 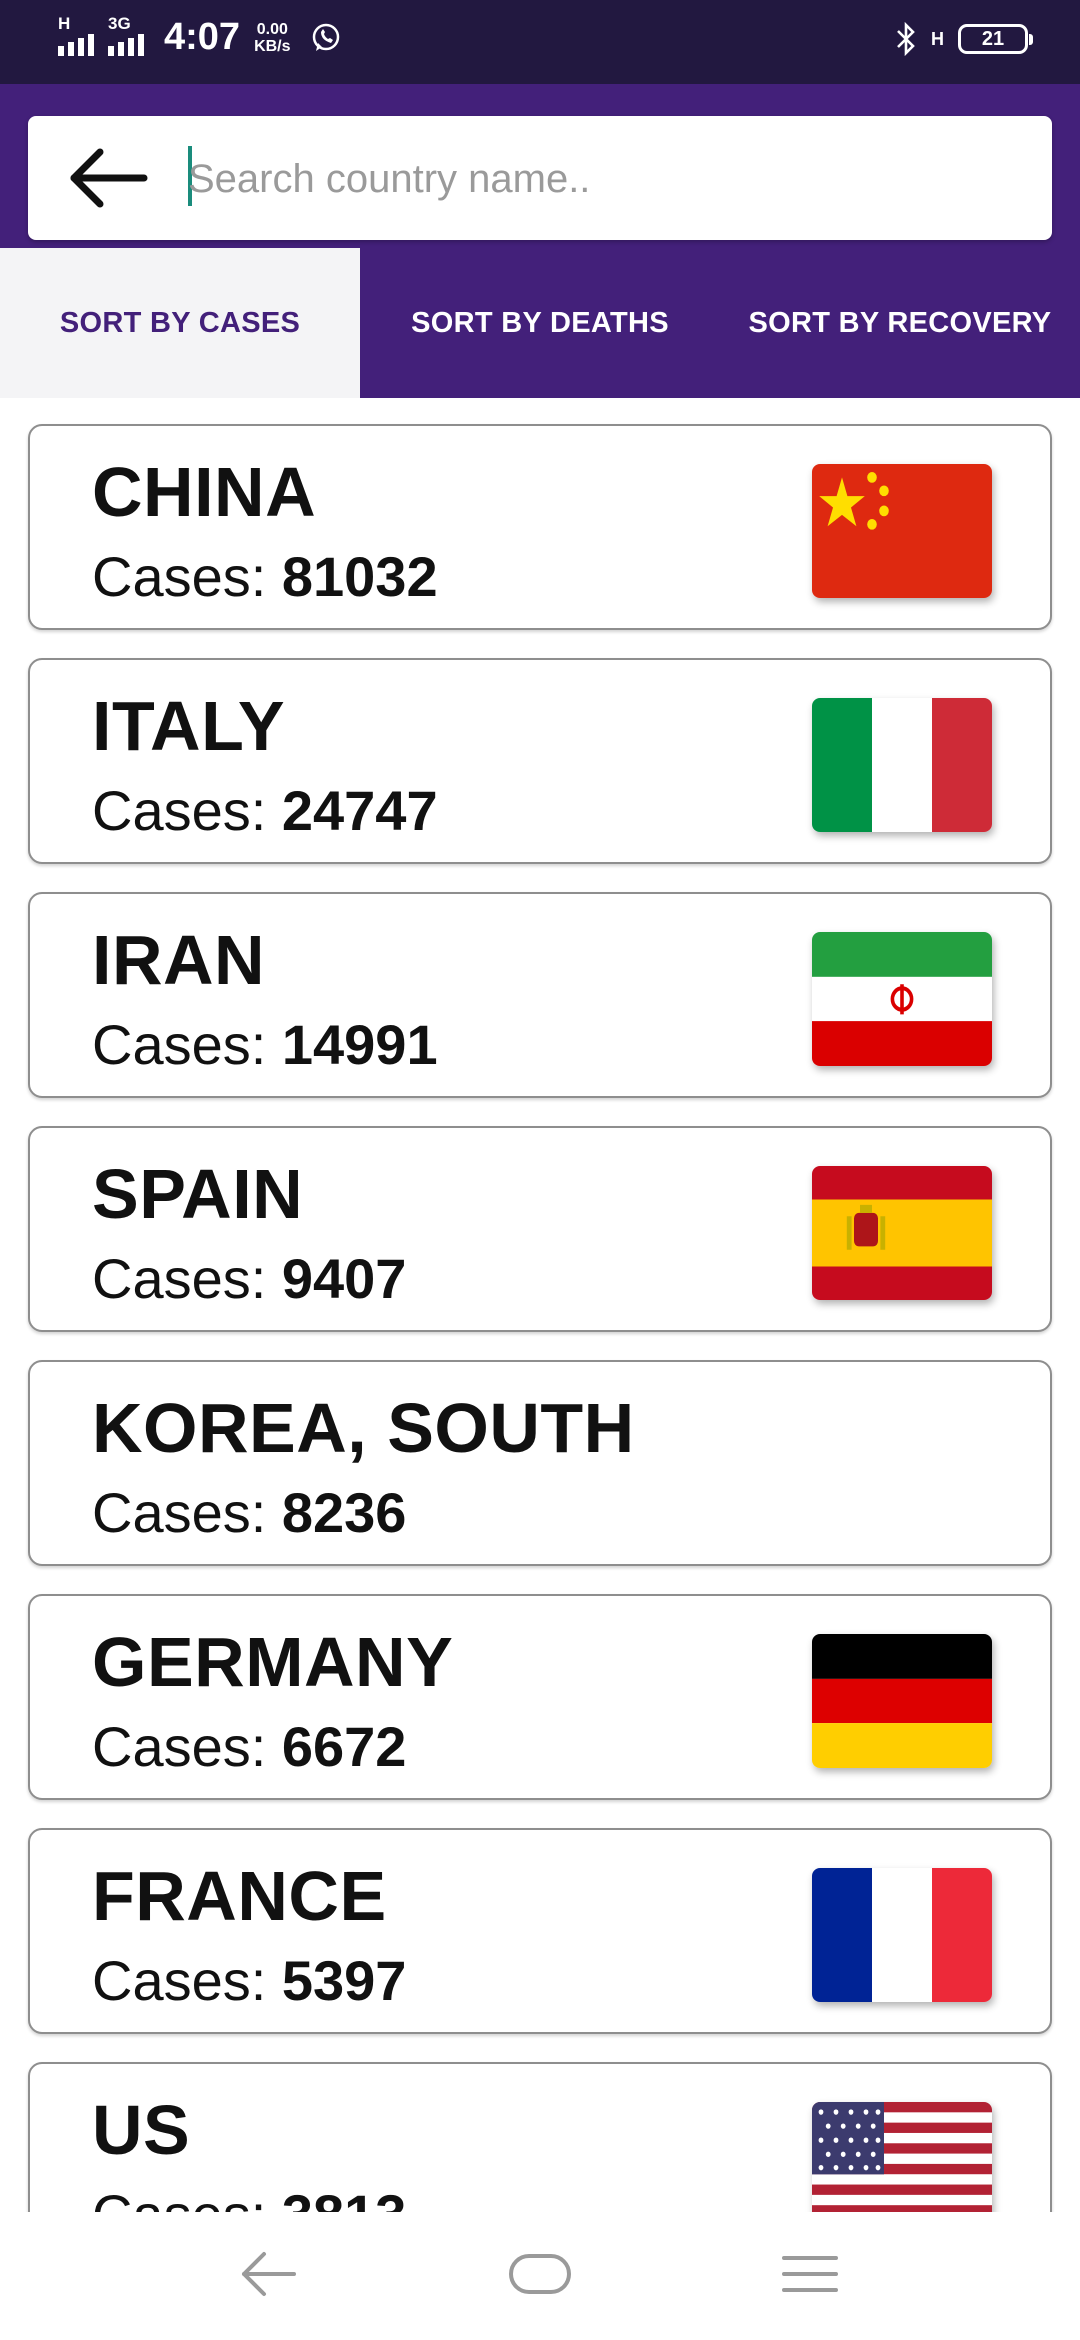 What do you see at coordinates (359, 1044) in the screenshot?
I see `cases-value: 14991` at bounding box center [359, 1044].